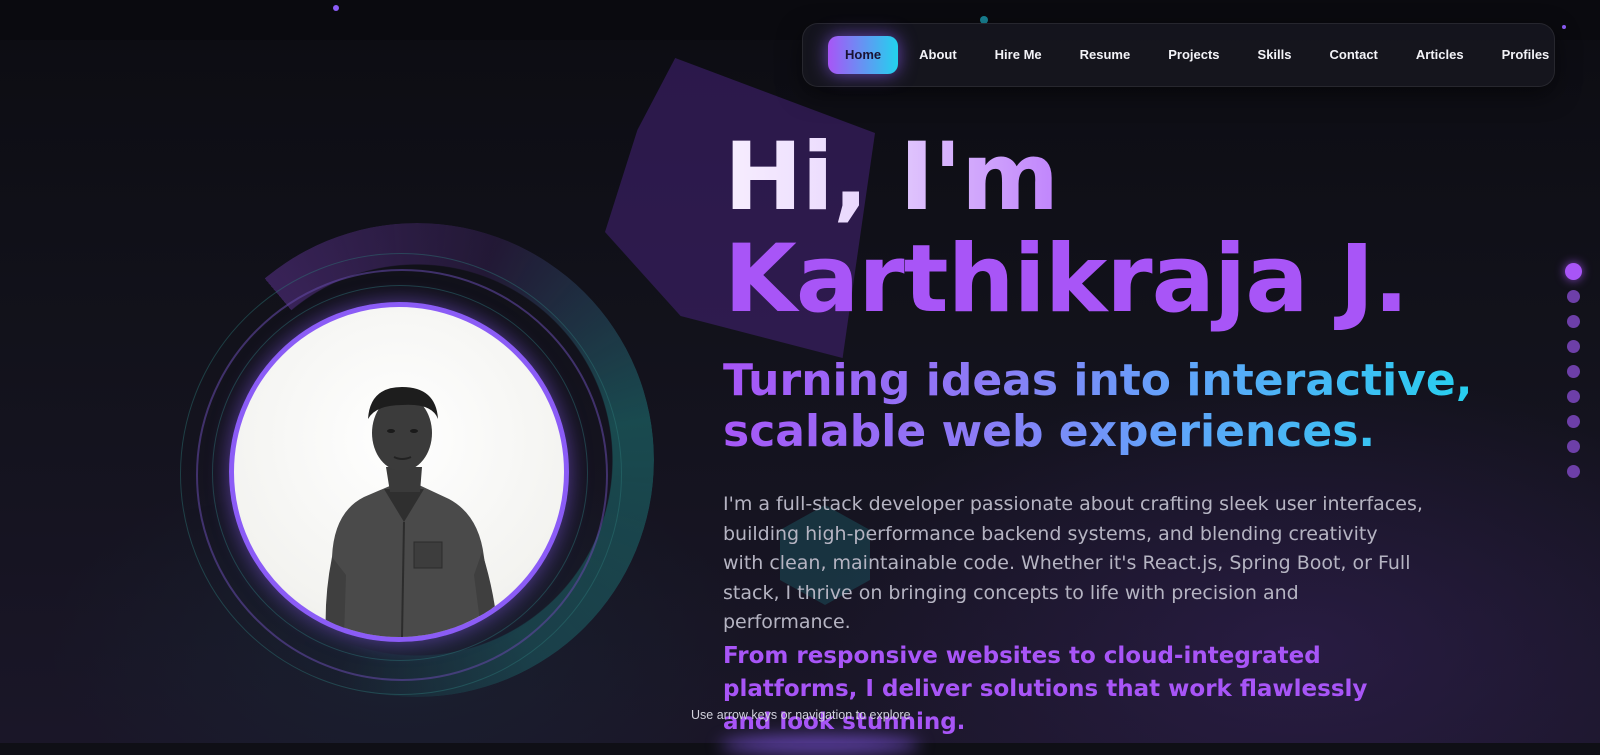 The width and height of the screenshot is (1600, 755). I want to click on profile-photo, so click(399, 472).